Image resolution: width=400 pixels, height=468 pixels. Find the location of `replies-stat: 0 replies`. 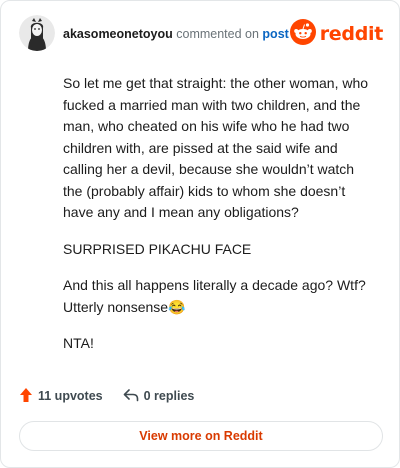

replies-stat: 0 replies is located at coordinates (159, 396).